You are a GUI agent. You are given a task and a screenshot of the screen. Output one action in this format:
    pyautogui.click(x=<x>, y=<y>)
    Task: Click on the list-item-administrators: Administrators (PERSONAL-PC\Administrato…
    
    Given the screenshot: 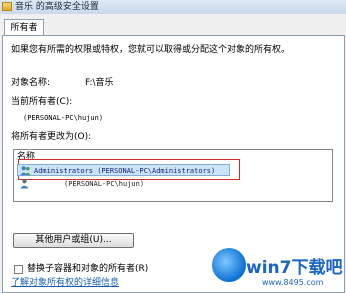 What is the action you would take?
    pyautogui.click(x=123, y=170)
    